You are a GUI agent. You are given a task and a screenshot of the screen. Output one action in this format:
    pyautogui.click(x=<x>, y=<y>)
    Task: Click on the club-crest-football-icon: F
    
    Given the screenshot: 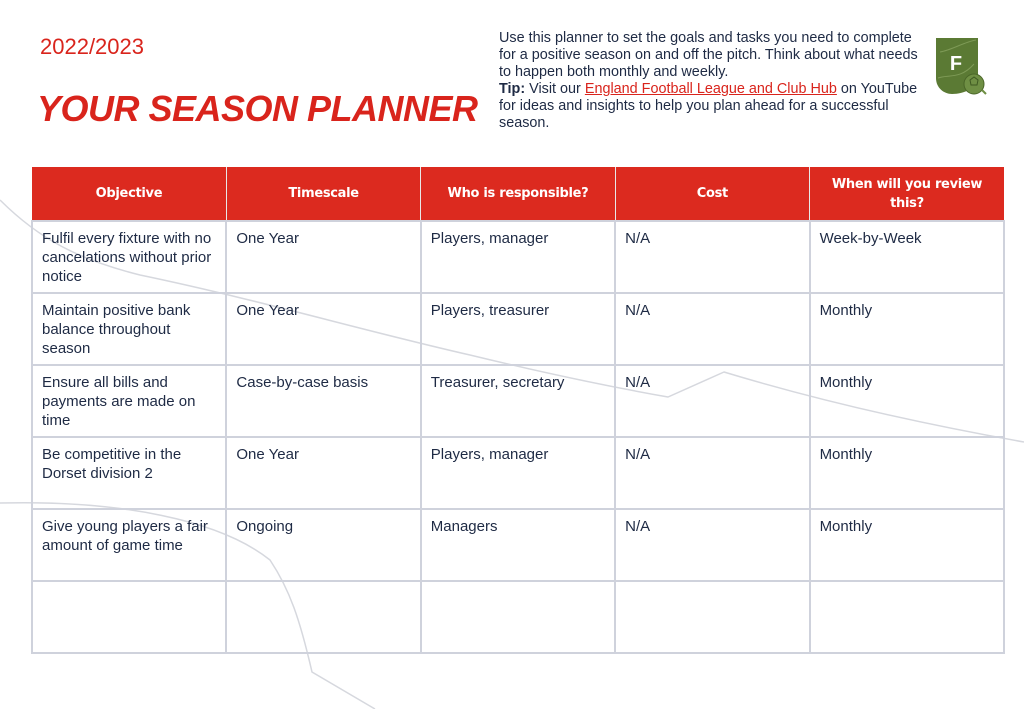 What is the action you would take?
    pyautogui.click(x=961, y=66)
    